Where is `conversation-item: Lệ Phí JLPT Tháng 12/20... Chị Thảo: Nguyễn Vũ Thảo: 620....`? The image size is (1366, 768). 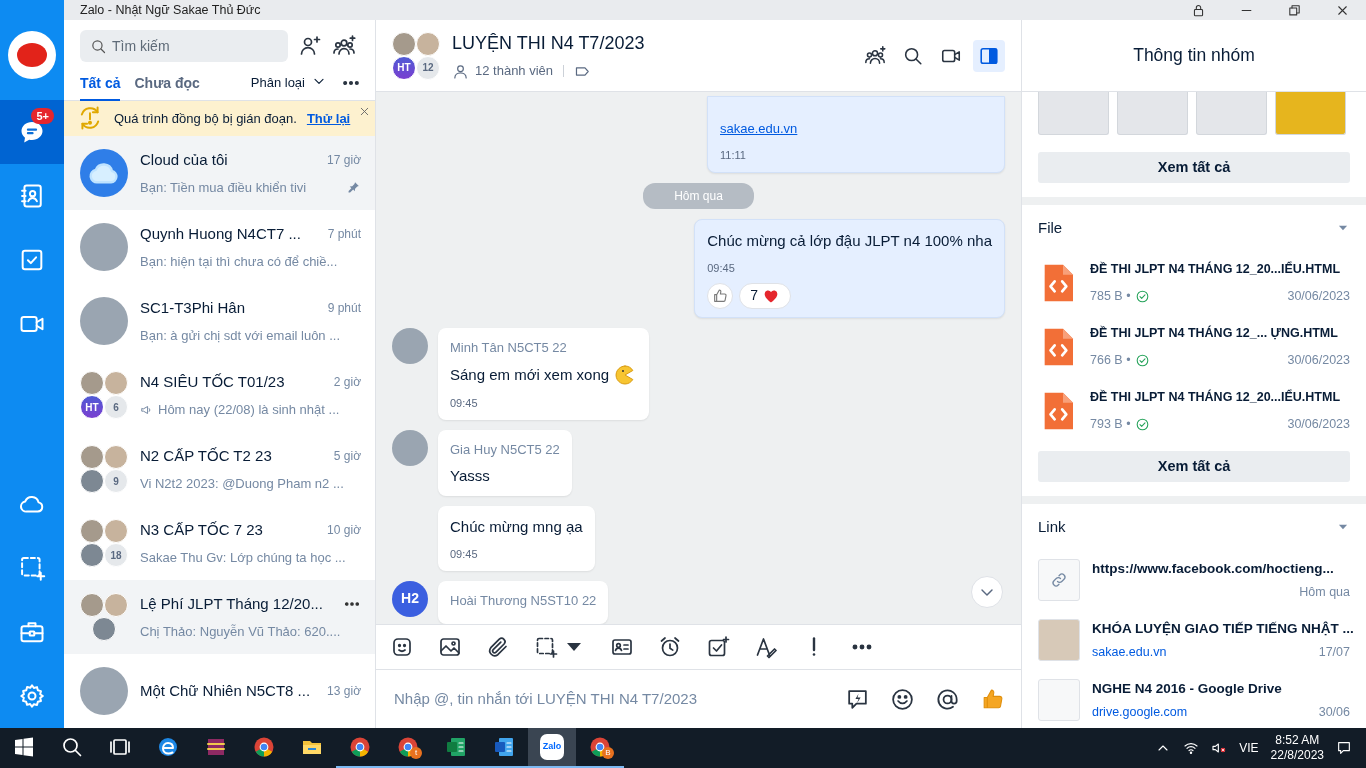 conversation-item: Lệ Phí JLPT Tháng 12/20... Chị Thảo: Nguyễn Vũ Thảo: 620.... is located at coordinates (219, 617).